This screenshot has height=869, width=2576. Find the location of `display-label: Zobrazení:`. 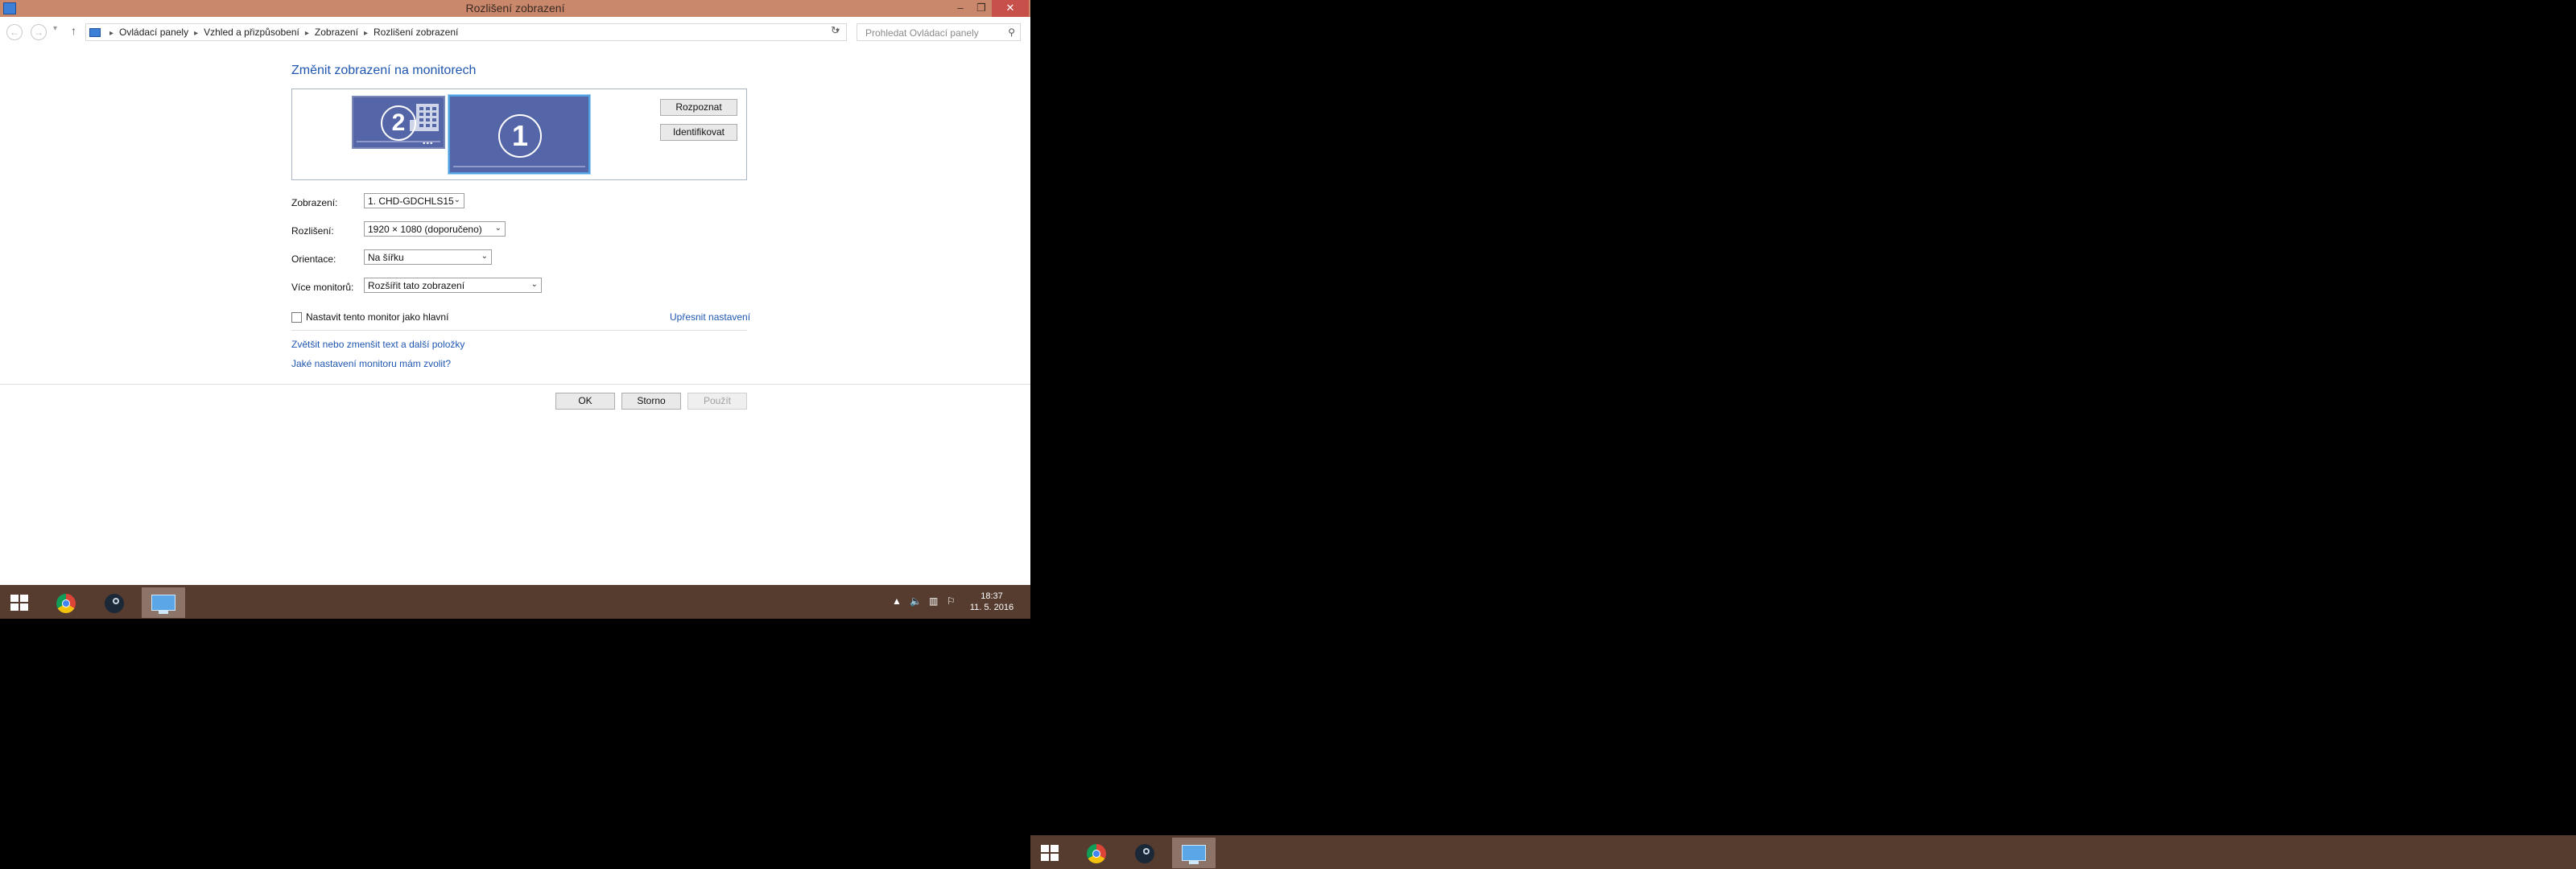

display-label: Zobrazení: is located at coordinates (314, 202).